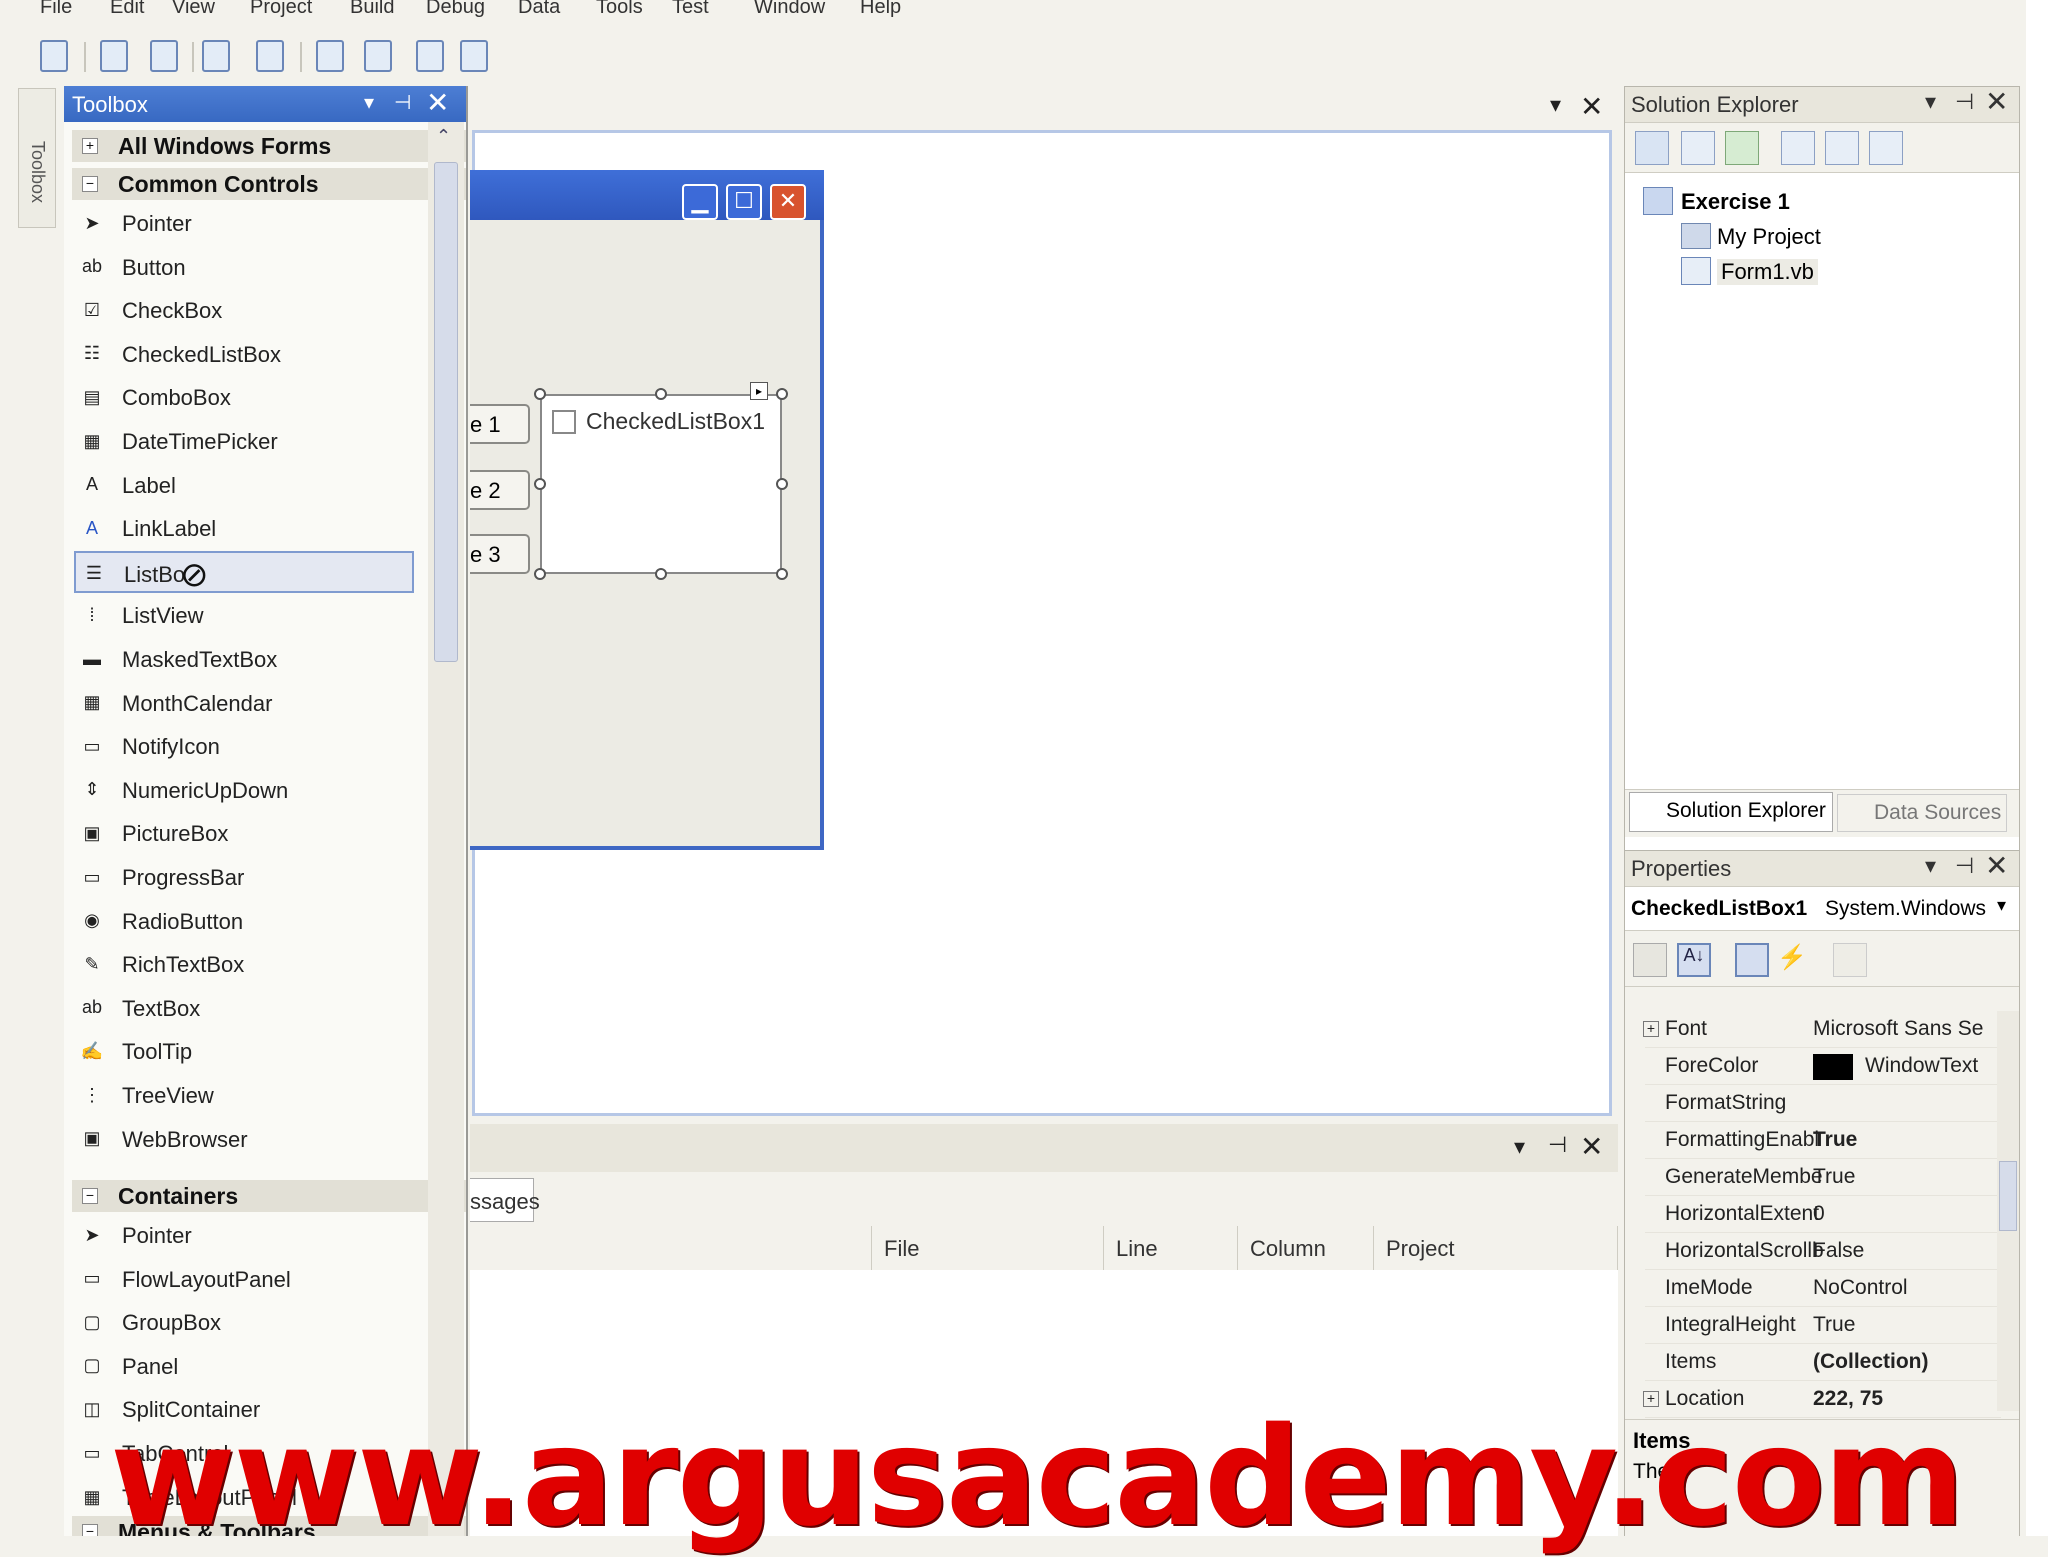 This screenshot has height=1557, width=2048. Describe the element at coordinates (244, 877) in the screenshot. I see `toolbox-item-progressbar: ▭ ProgressBar` at that location.